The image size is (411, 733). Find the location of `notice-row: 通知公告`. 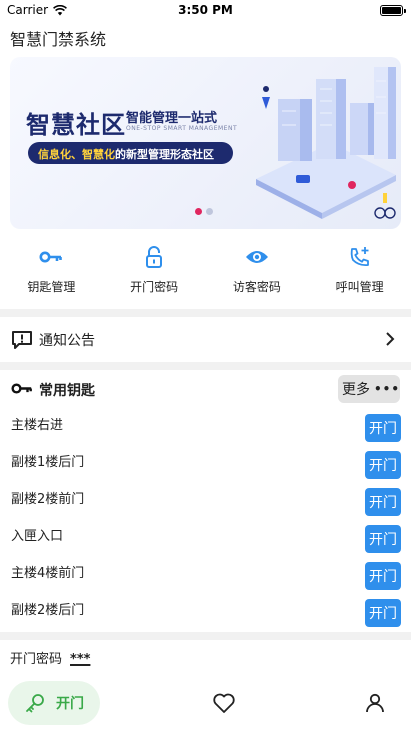

notice-row: 通知公告 is located at coordinates (205, 340).